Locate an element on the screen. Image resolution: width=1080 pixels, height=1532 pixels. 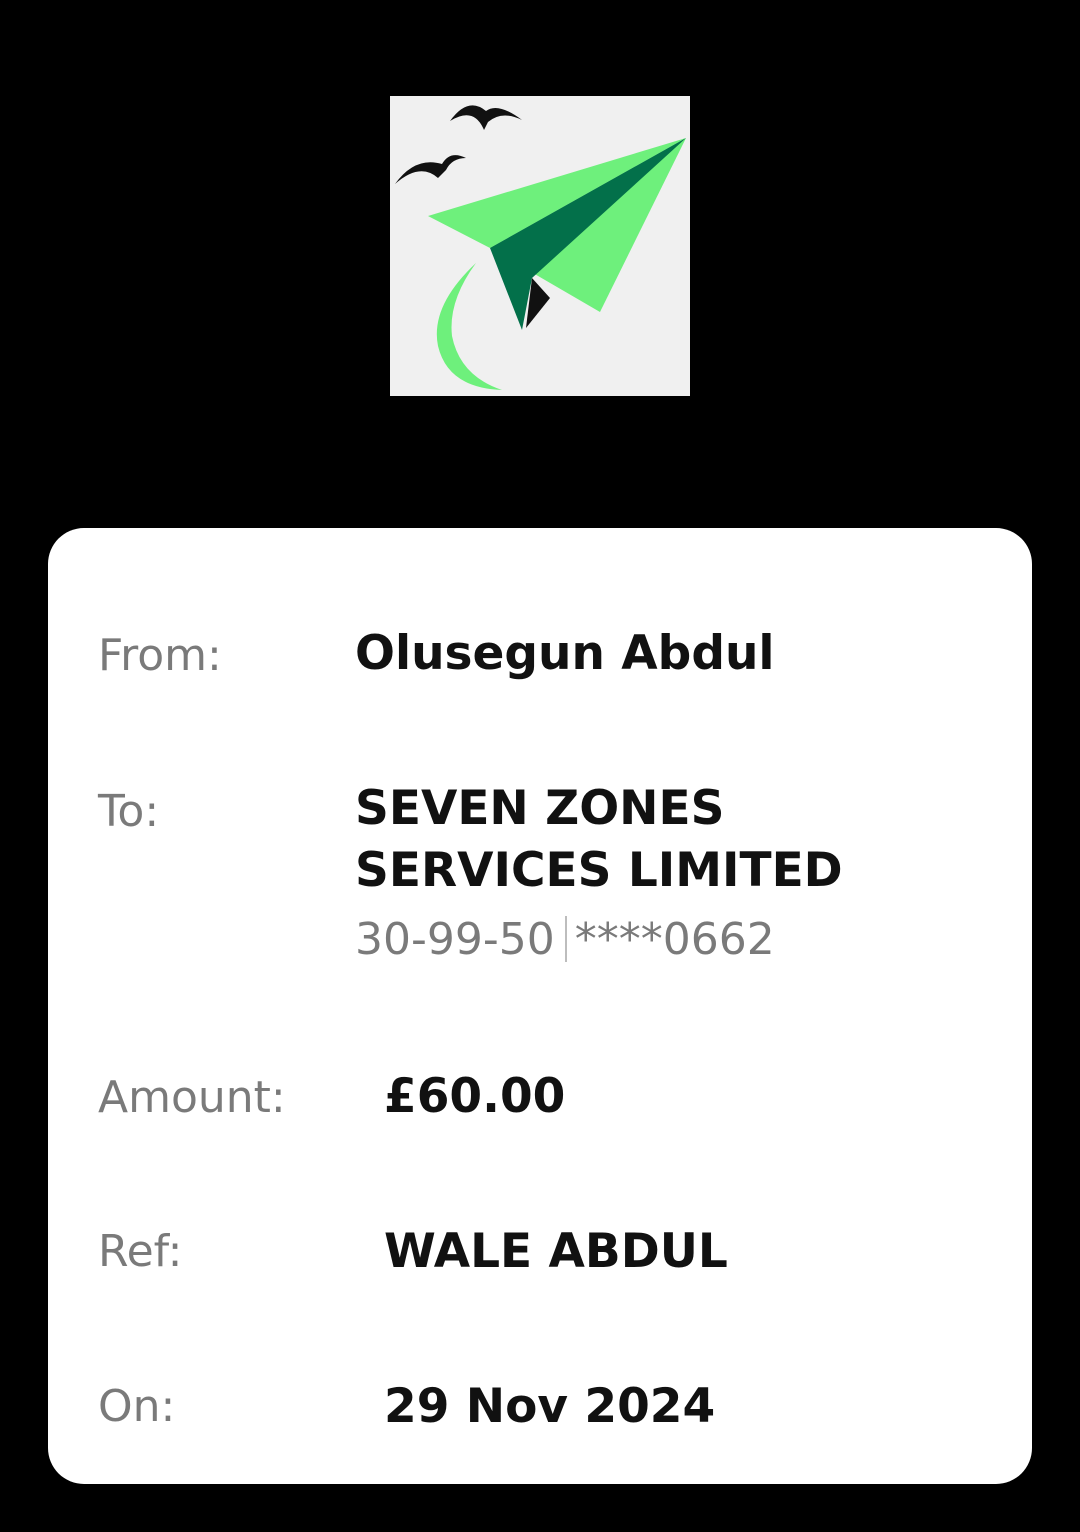
account-details: 30-99-50 ****0662 is located at coordinates (565, 940).